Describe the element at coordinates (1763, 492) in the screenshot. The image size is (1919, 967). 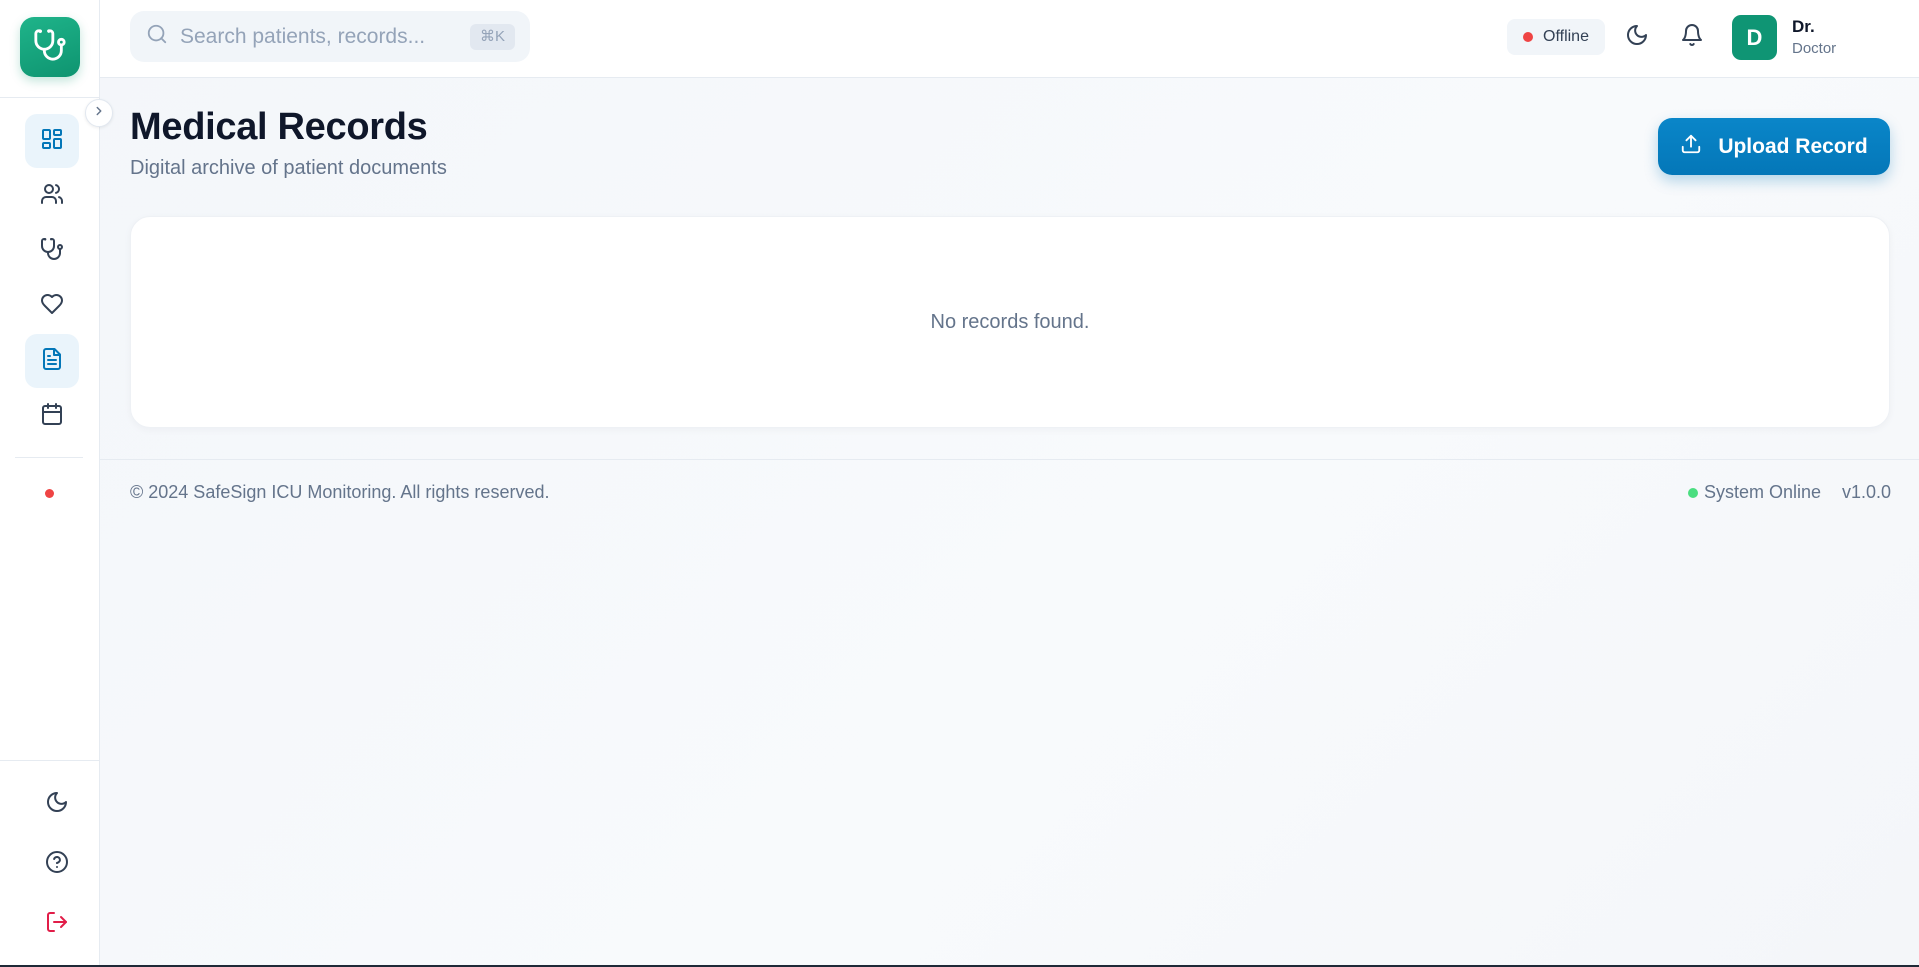
I see `system-status-label: System Online` at that location.